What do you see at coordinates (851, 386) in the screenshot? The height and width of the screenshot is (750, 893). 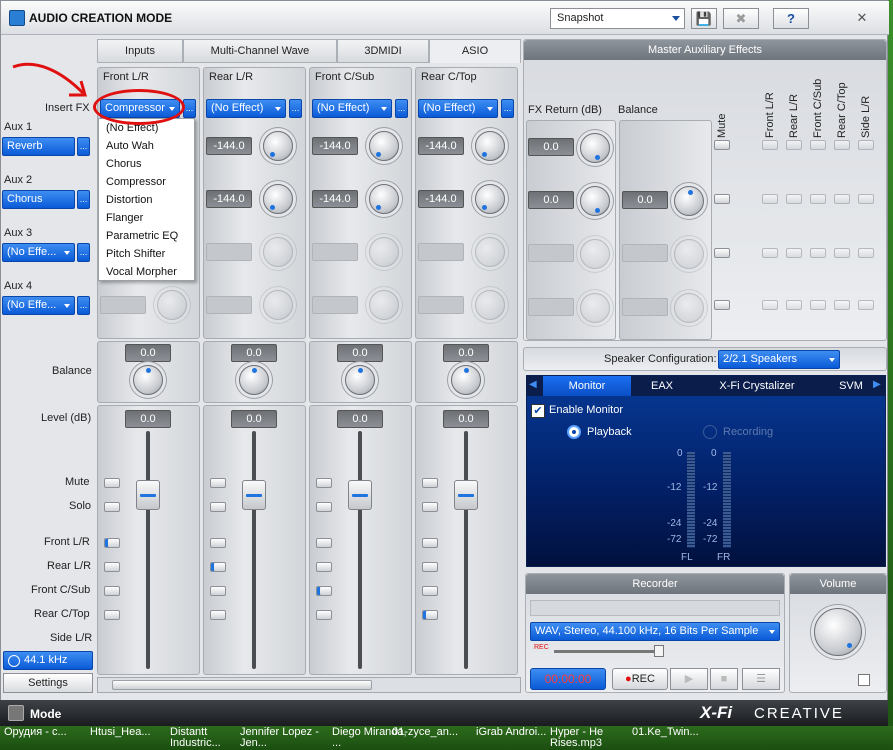 I see `tab-svm: SVM` at bounding box center [851, 386].